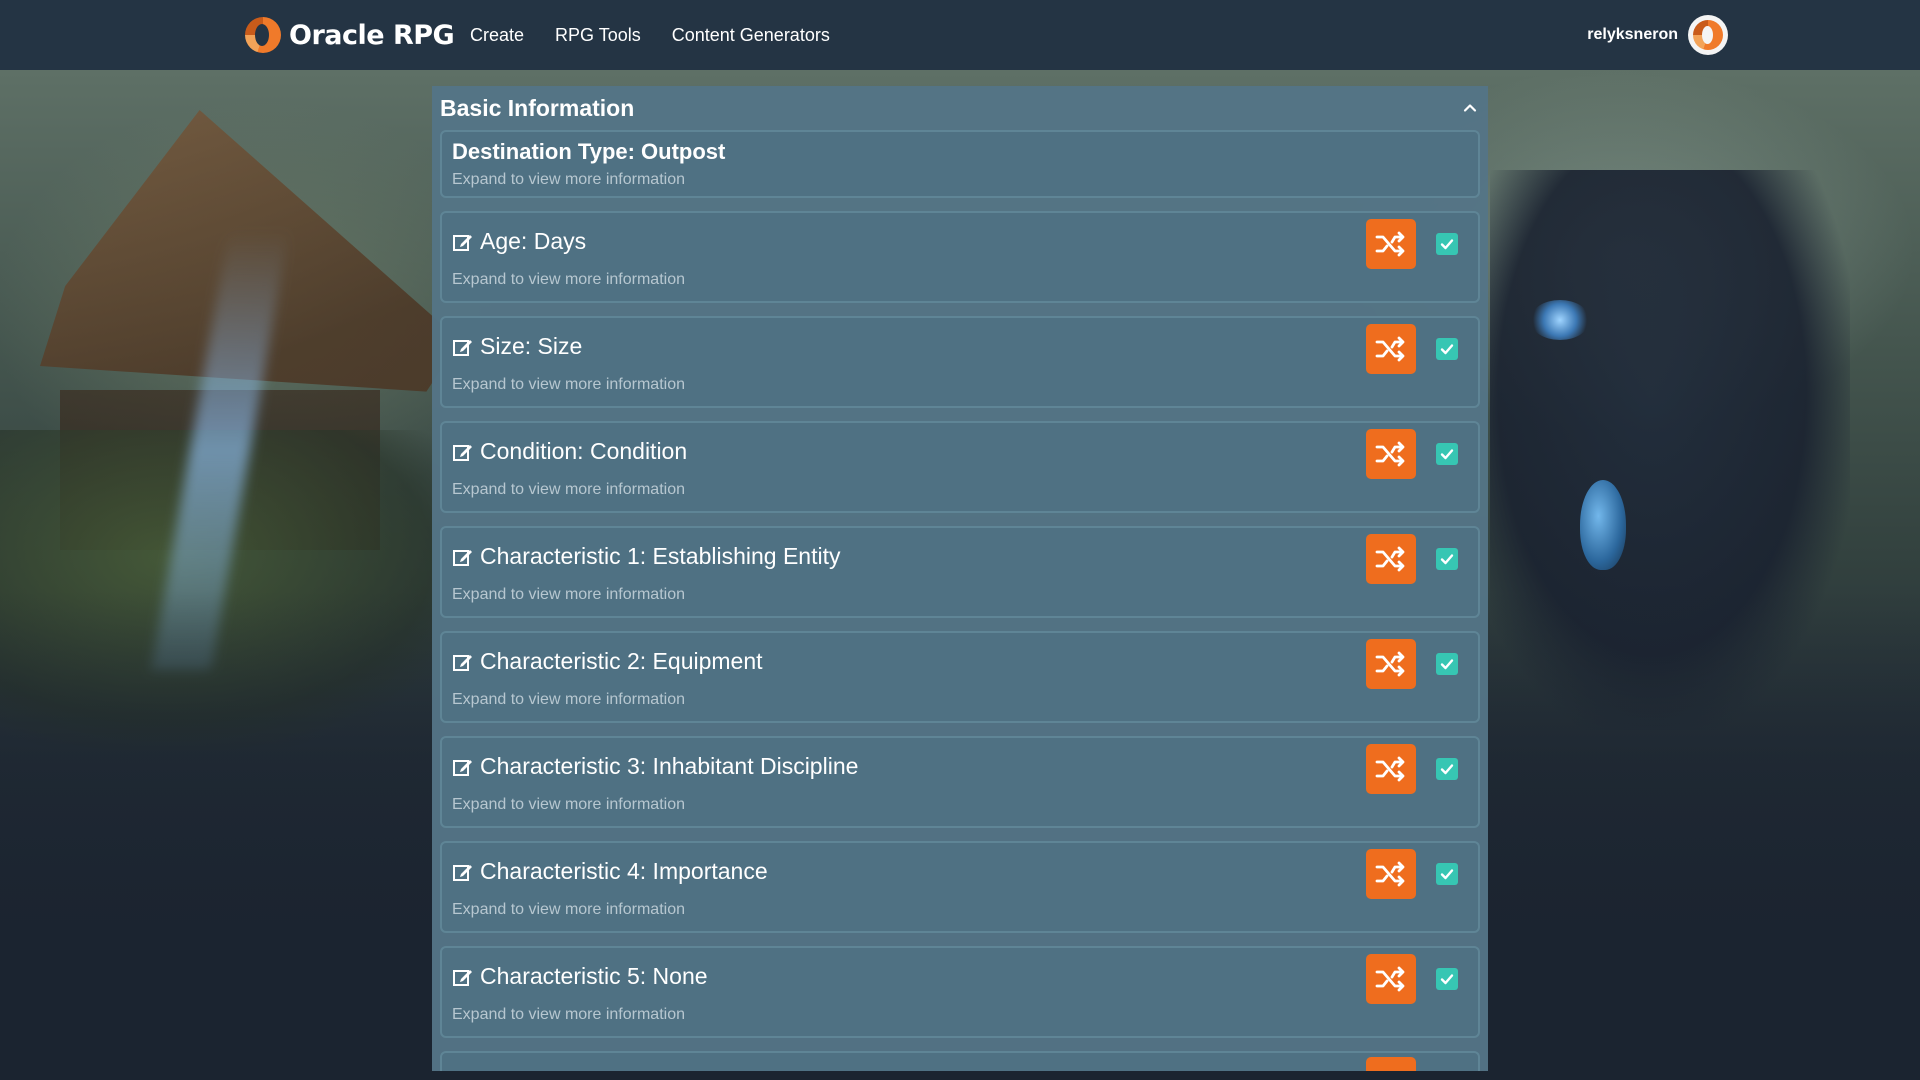 The image size is (1920, 1080). What do you see at coordinates (533, 241) in the screenshot?
I see `attribute-title: Age: Days` at bounding box center [533, 241].